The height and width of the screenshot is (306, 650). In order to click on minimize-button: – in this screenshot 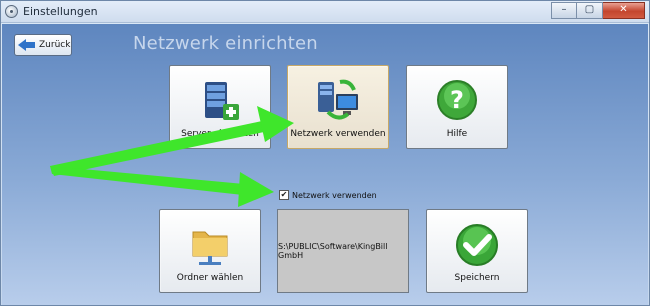, I will do `click(564, 10)`.